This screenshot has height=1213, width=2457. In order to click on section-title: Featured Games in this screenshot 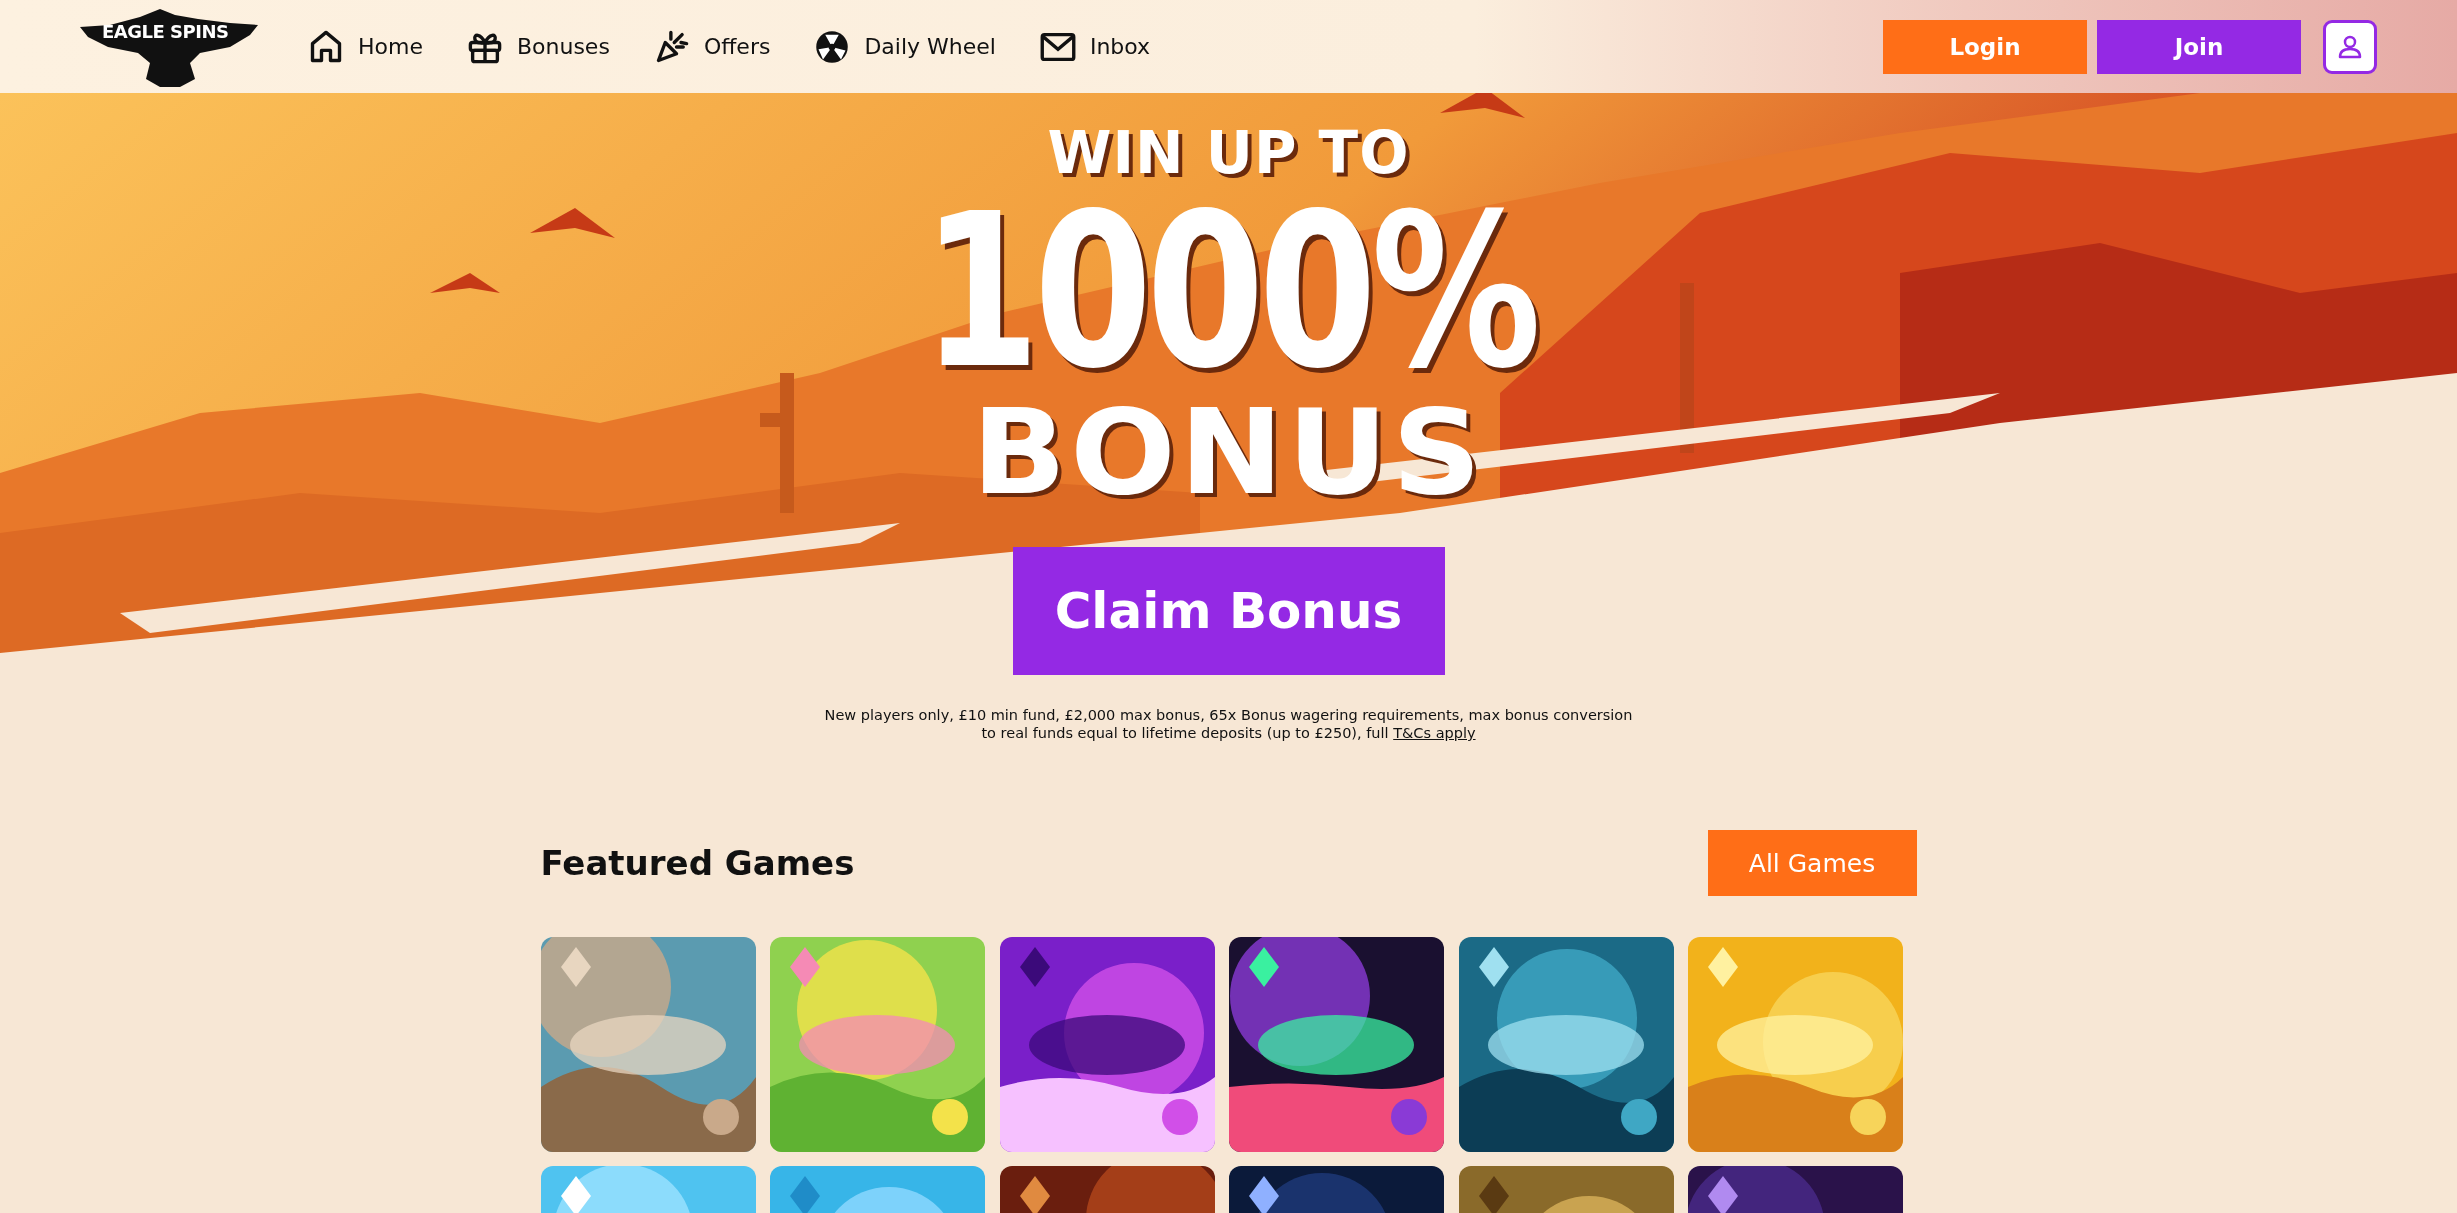, I will do `click(697, 863)`.